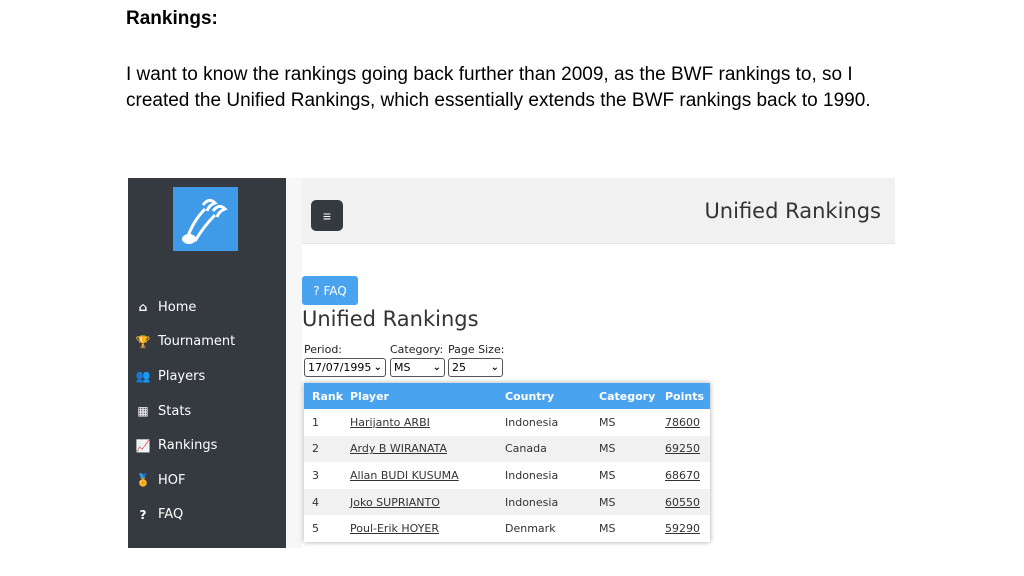 This screenshot has width=1024, height=576. What do you see at coordinates (330, 290) in the screenshot?
I see `faq-button: ? FAQ` at bounding box center [330, 290].